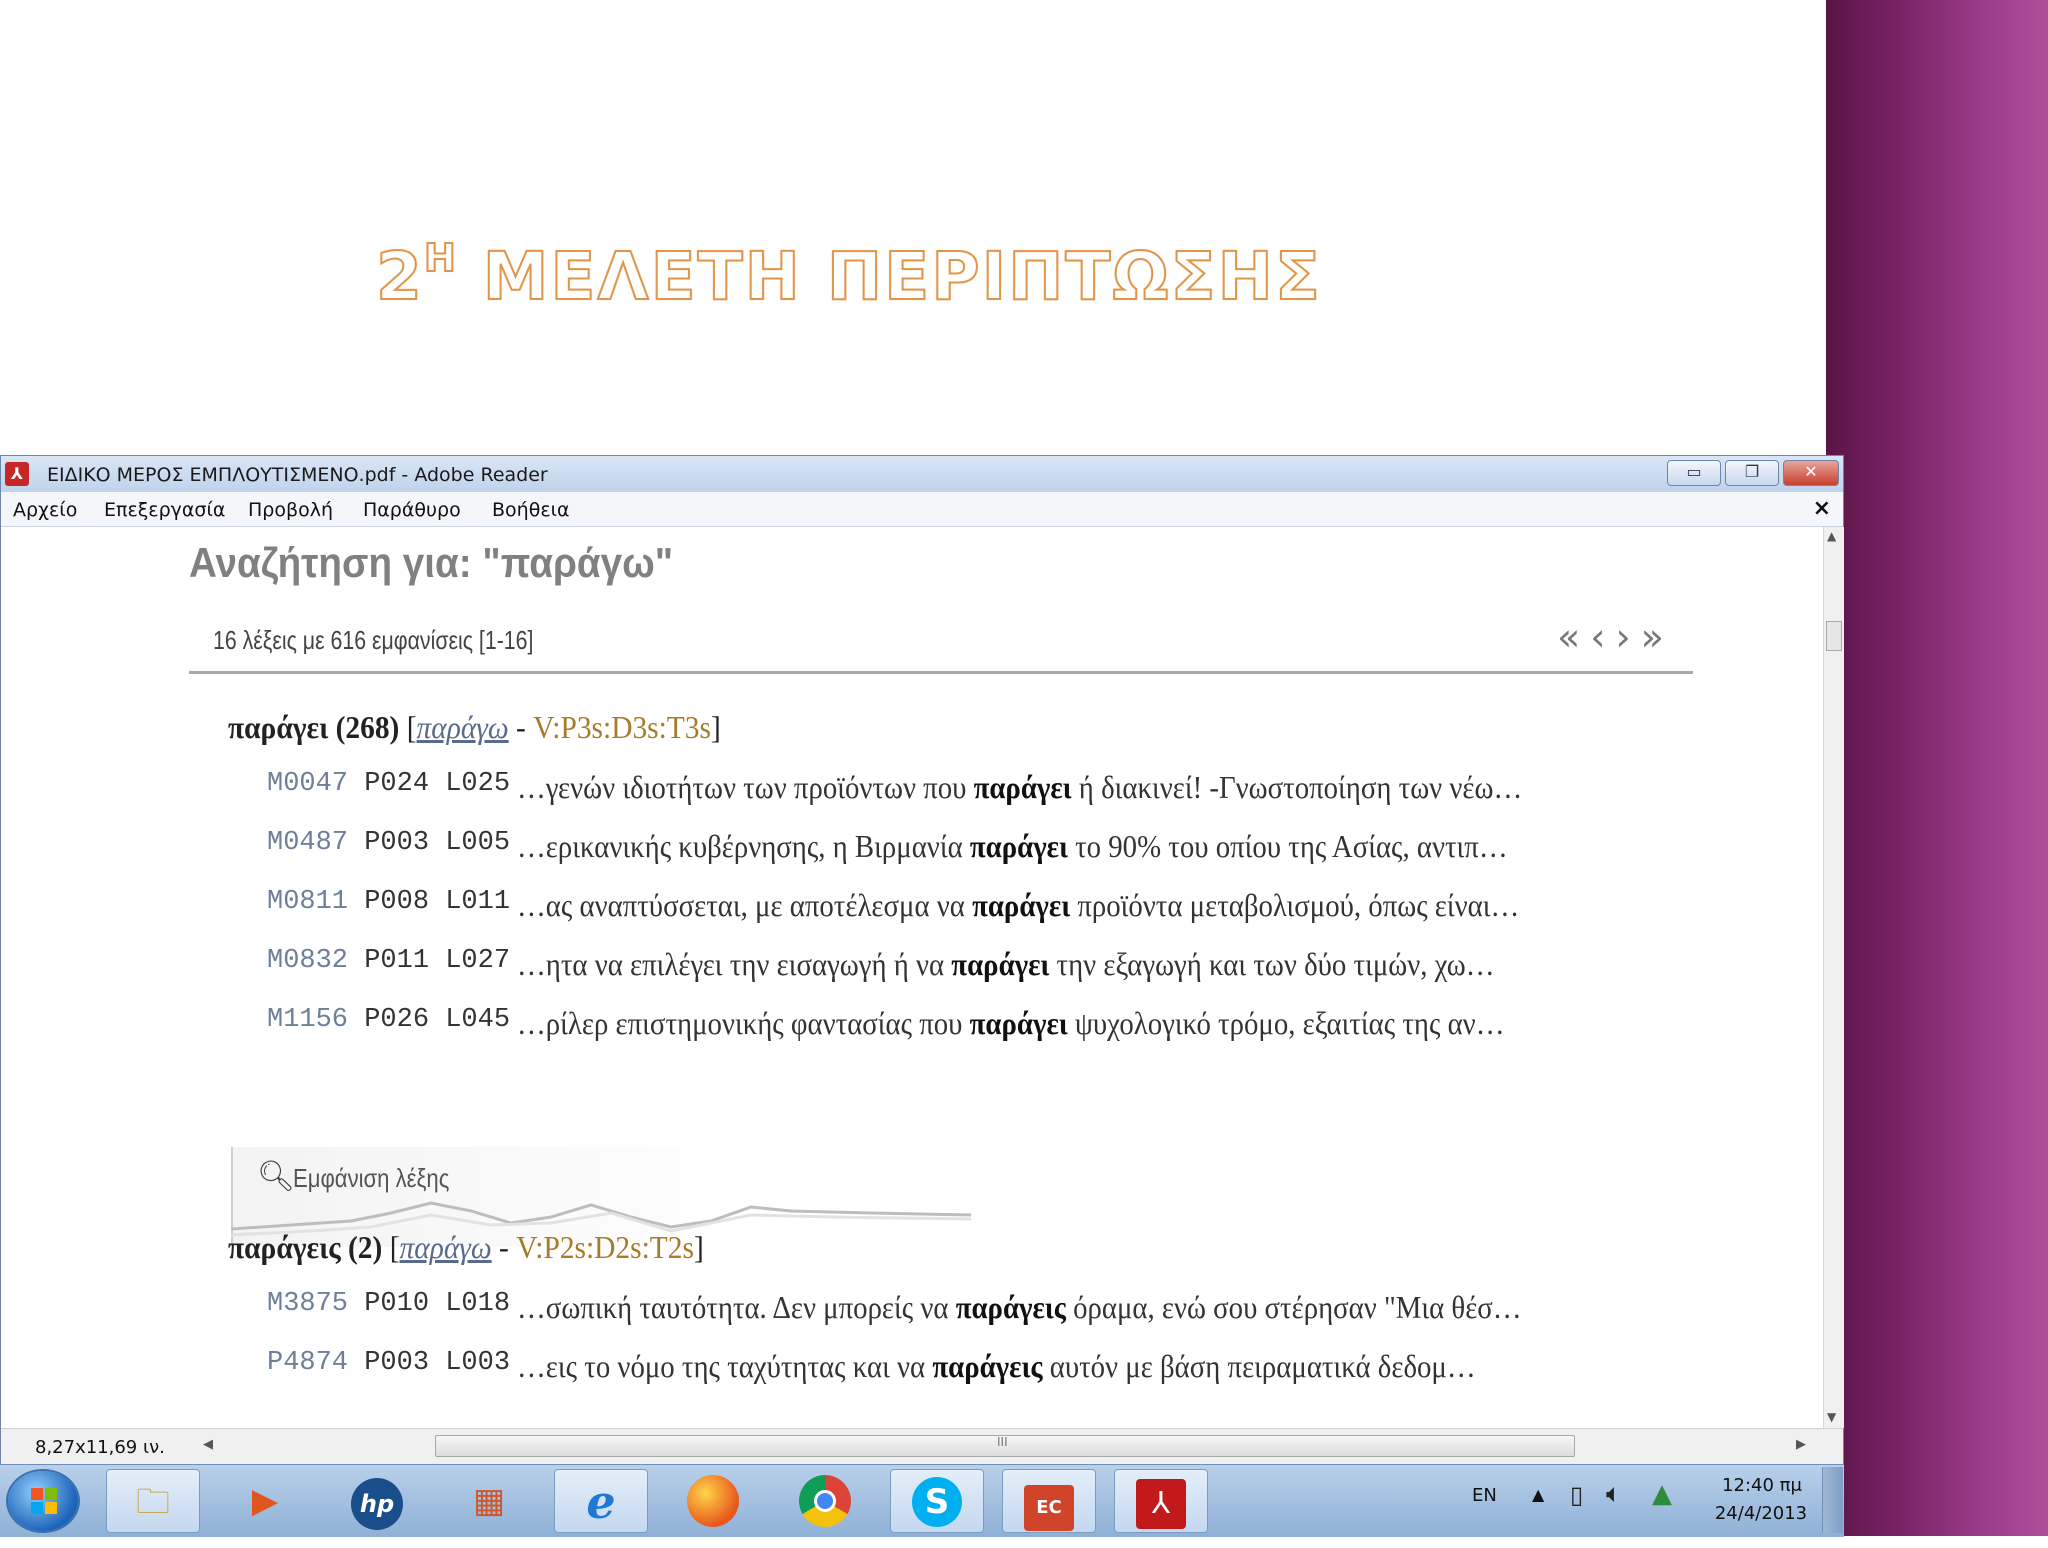 Image resolution: width=2048 pixels, height=1548 pixels. I want to click on show-word-label: Εμφάνιση λέξης, so click(371, 1178).